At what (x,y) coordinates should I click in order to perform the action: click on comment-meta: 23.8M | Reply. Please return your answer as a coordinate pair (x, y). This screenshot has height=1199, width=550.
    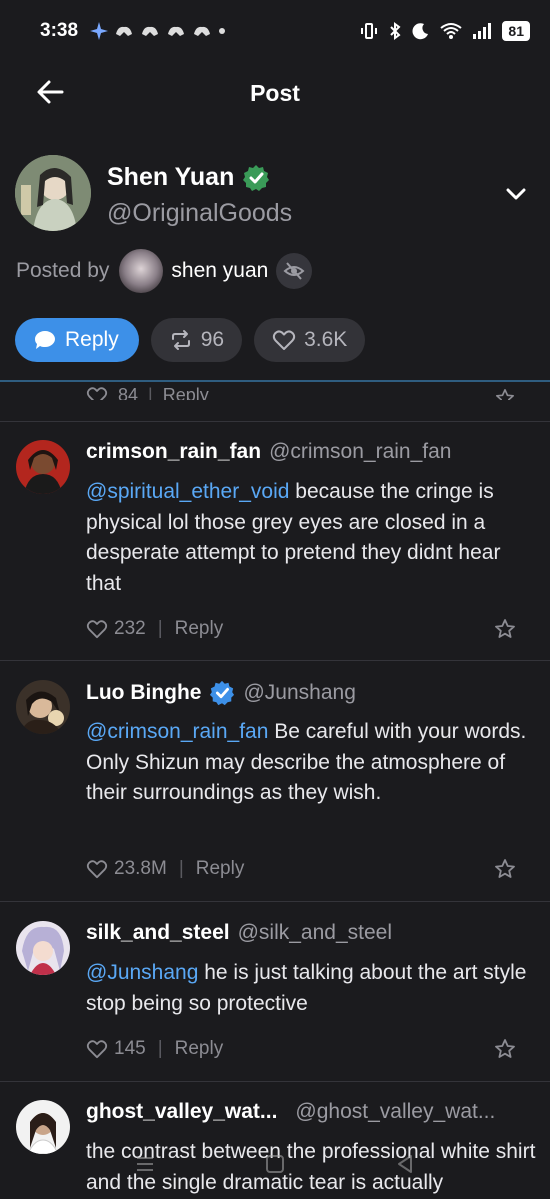
    Looking at the image, I should click on (165, 869).